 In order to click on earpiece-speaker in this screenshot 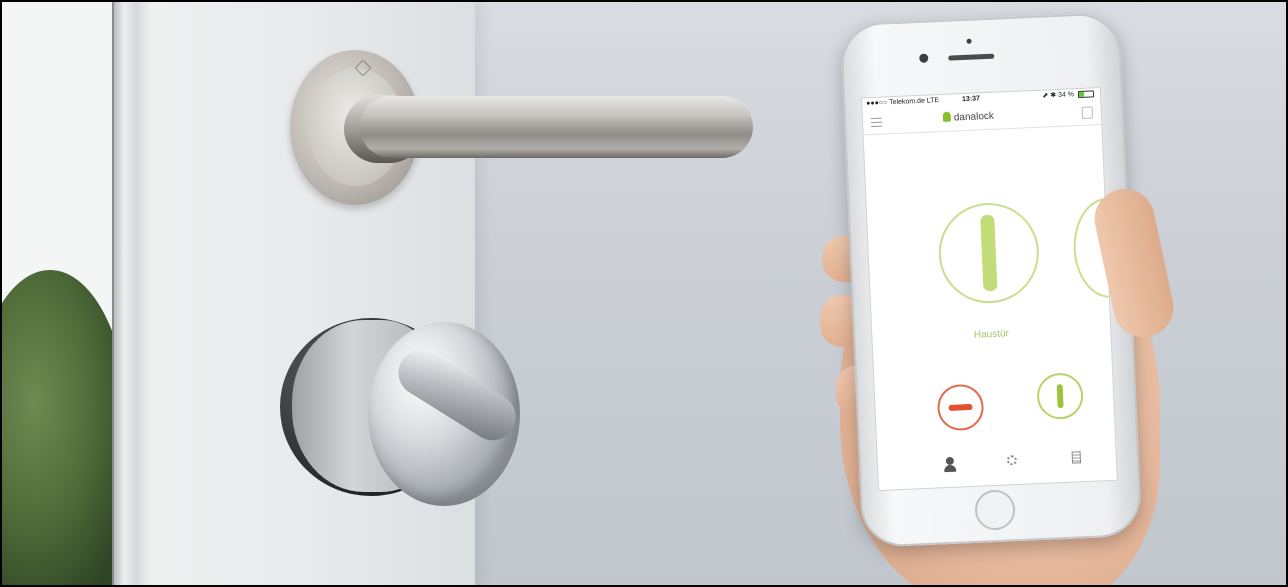, I will do `click(971, 57)`.